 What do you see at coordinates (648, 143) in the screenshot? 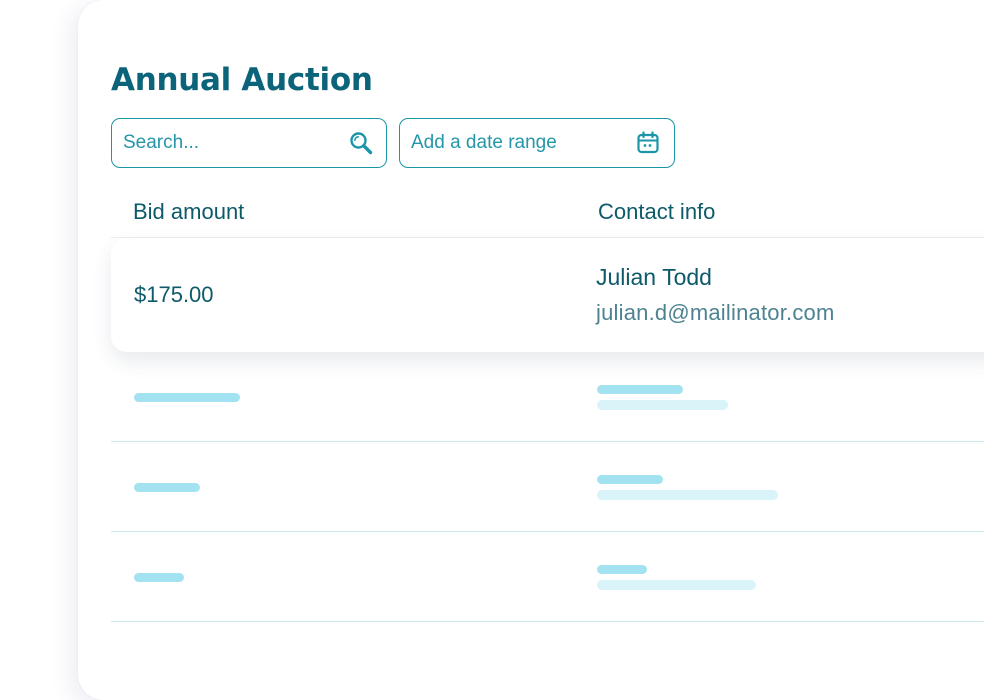
I see `calendar-icon` at bounding box center [648, 143].